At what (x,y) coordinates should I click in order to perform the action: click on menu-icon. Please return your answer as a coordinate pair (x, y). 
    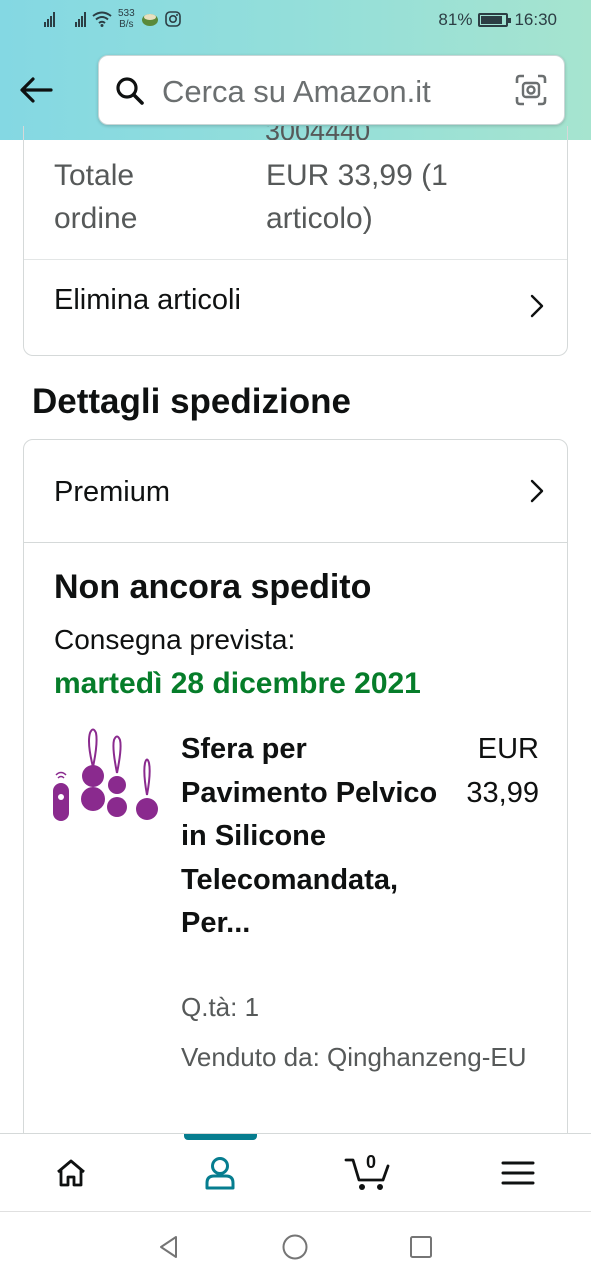
    Looking at the image, I should click on (518, 1173).